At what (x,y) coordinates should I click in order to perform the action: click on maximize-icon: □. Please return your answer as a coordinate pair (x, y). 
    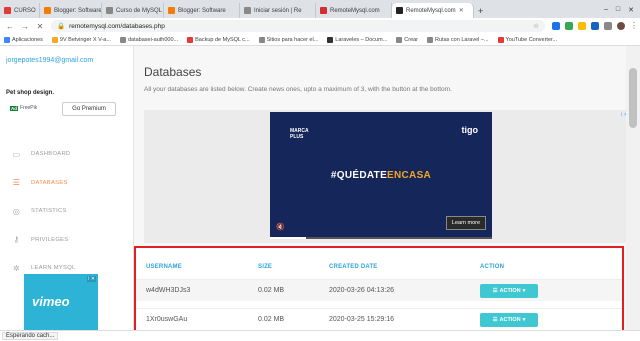
    Looking at the image, I should click on (618, 10).